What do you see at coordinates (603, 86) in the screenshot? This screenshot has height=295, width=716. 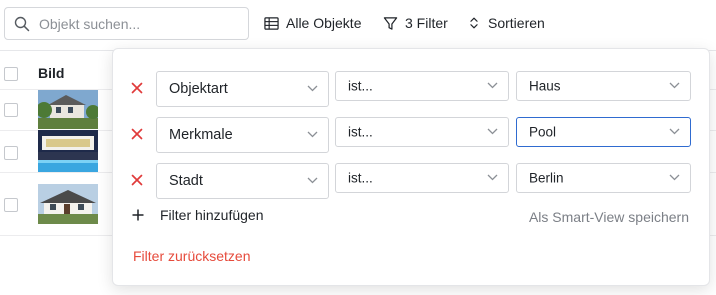 I see `filter-value-select: Haus` at bounding box center [603, 86].